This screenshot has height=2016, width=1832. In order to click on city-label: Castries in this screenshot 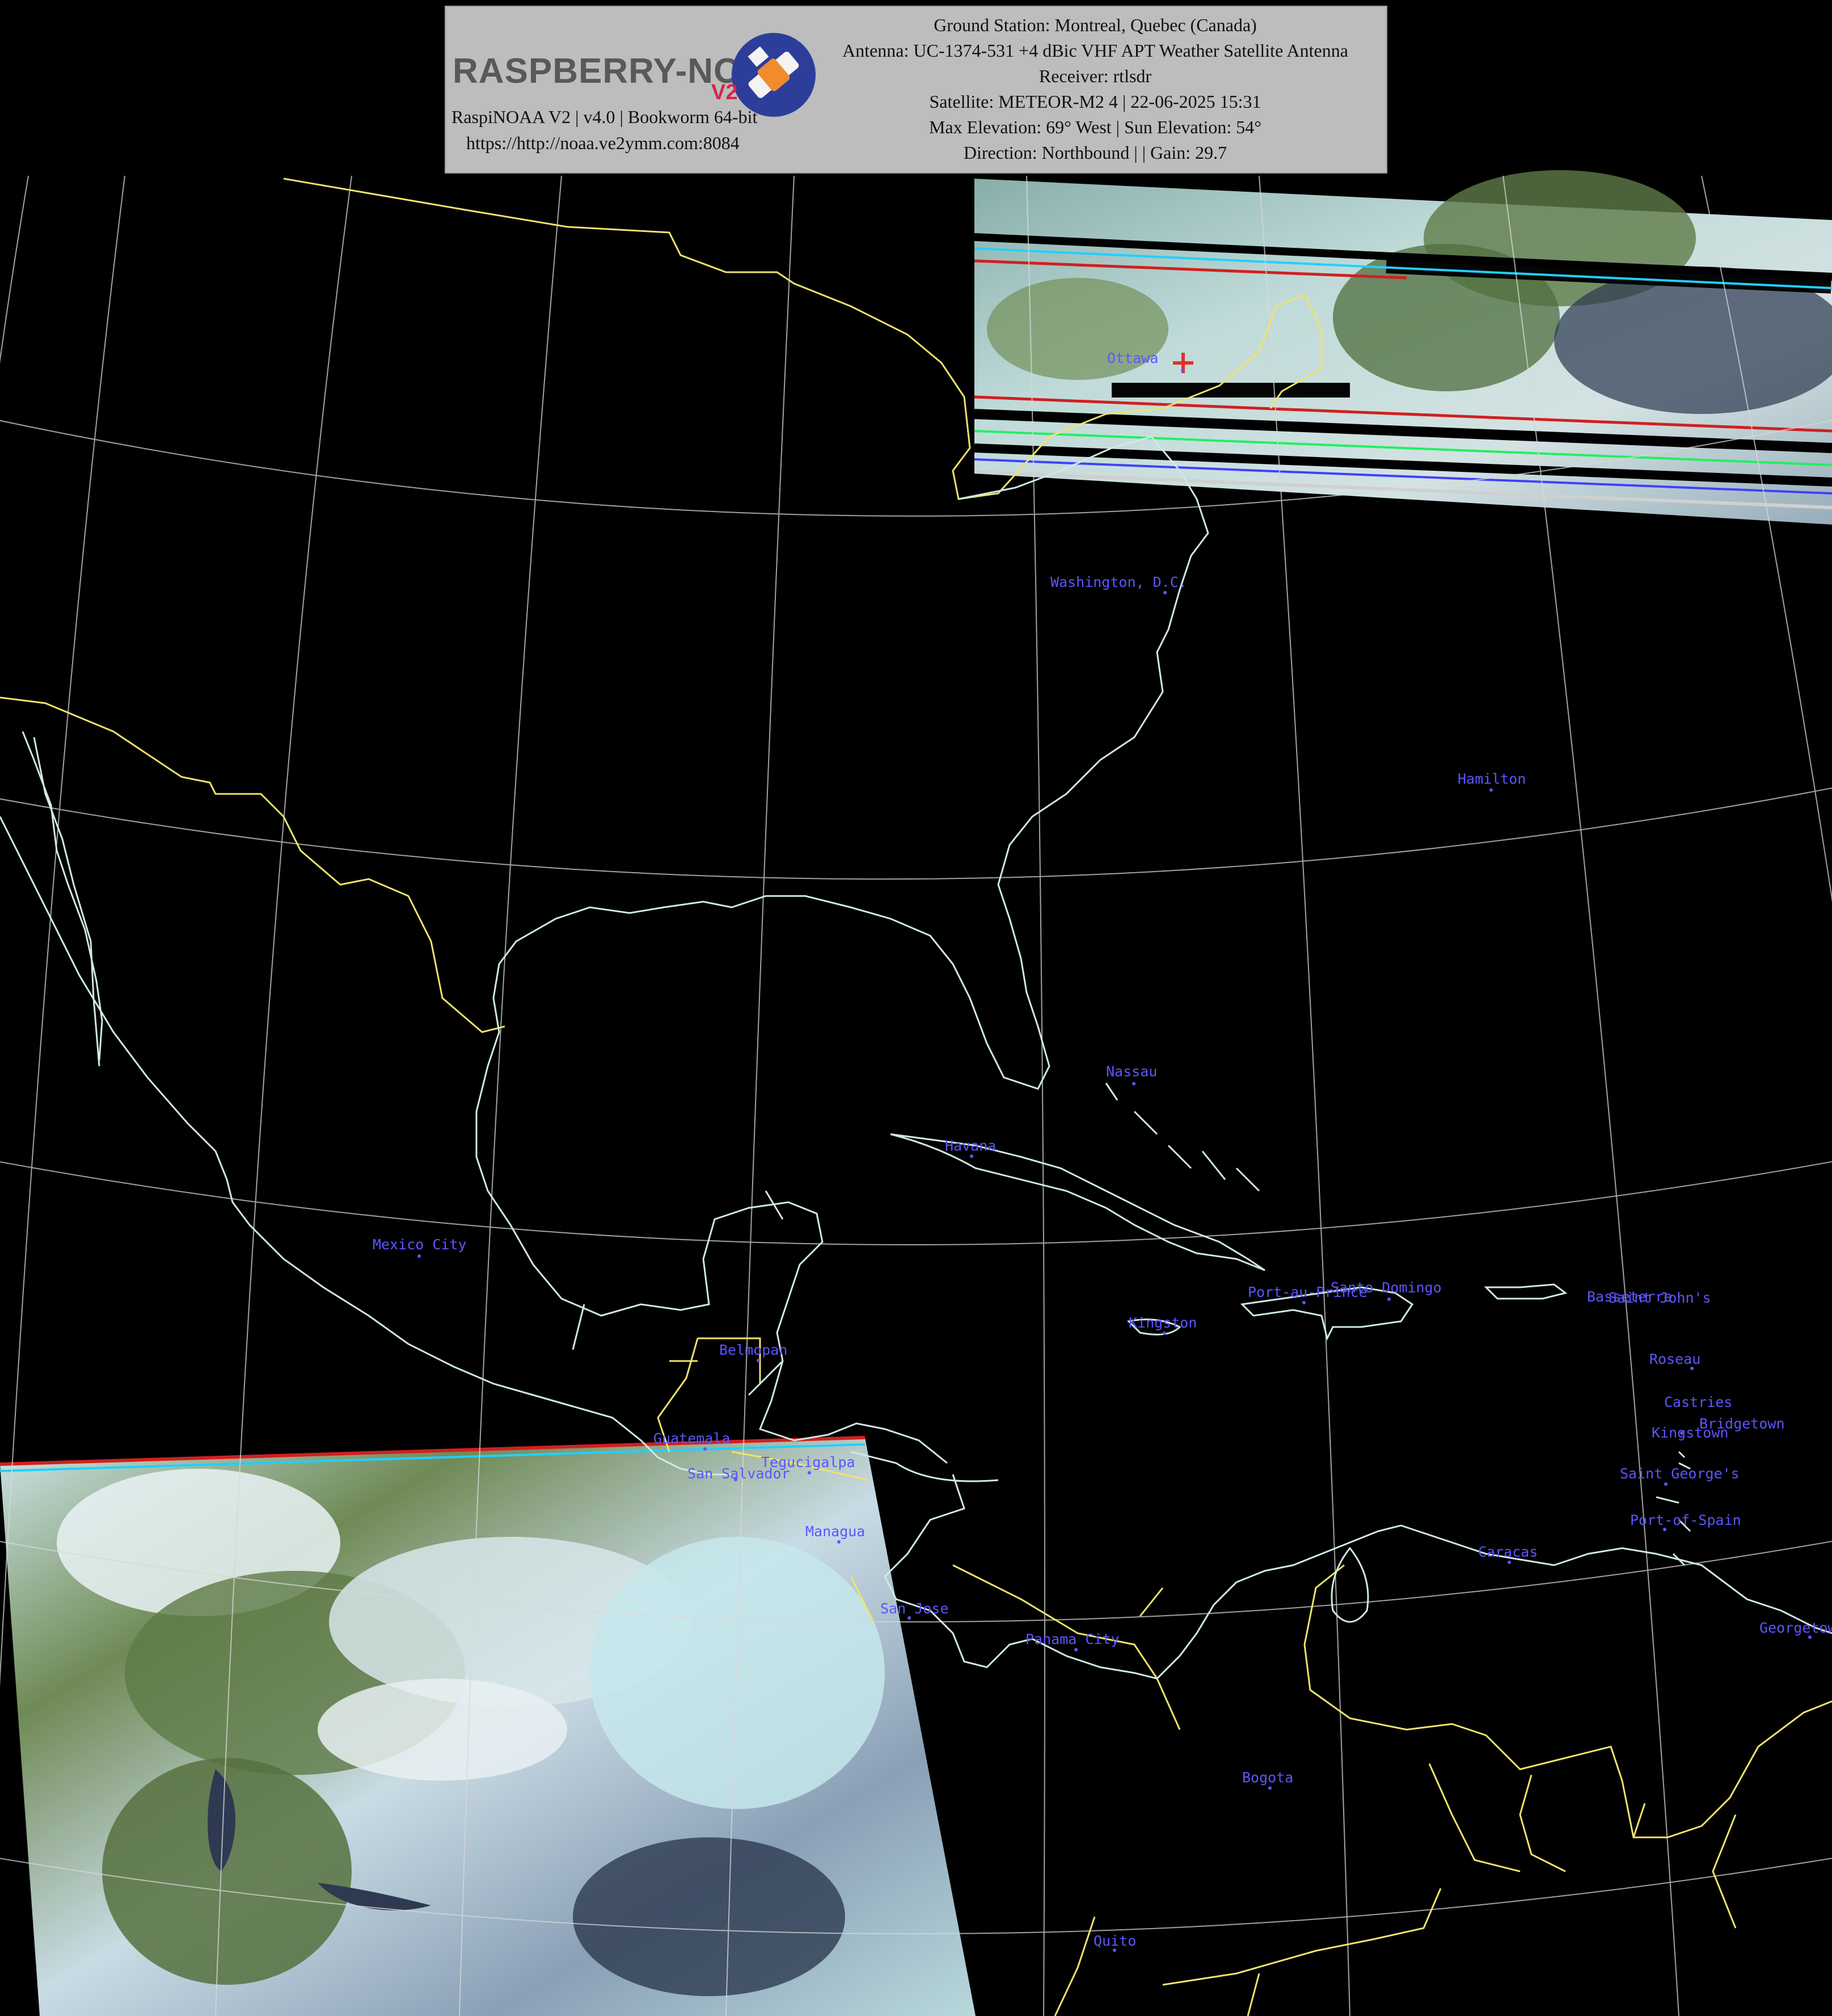, I will do `click(1698, 1402)`.